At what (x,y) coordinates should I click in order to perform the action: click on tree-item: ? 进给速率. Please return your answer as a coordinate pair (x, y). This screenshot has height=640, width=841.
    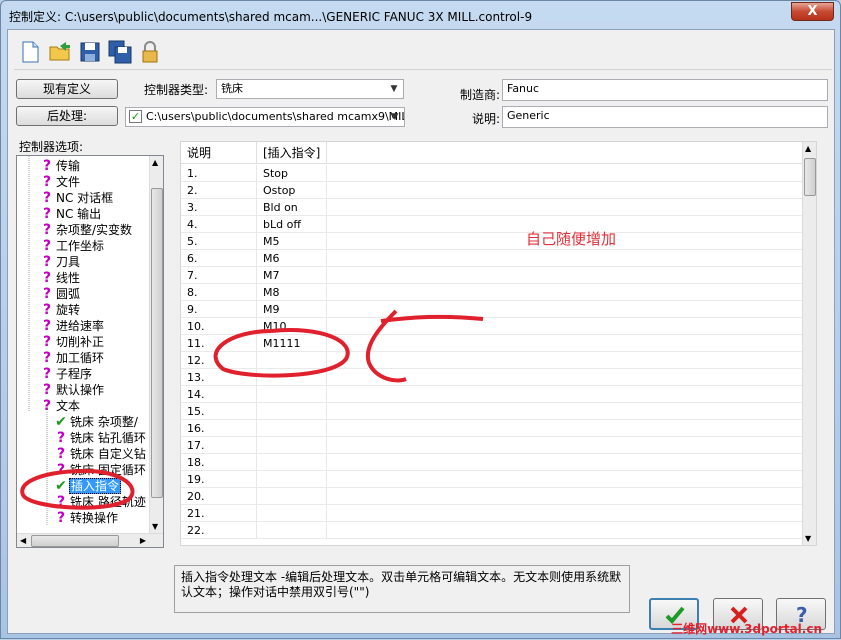
    Looking at the image, I should click on (72, 326).